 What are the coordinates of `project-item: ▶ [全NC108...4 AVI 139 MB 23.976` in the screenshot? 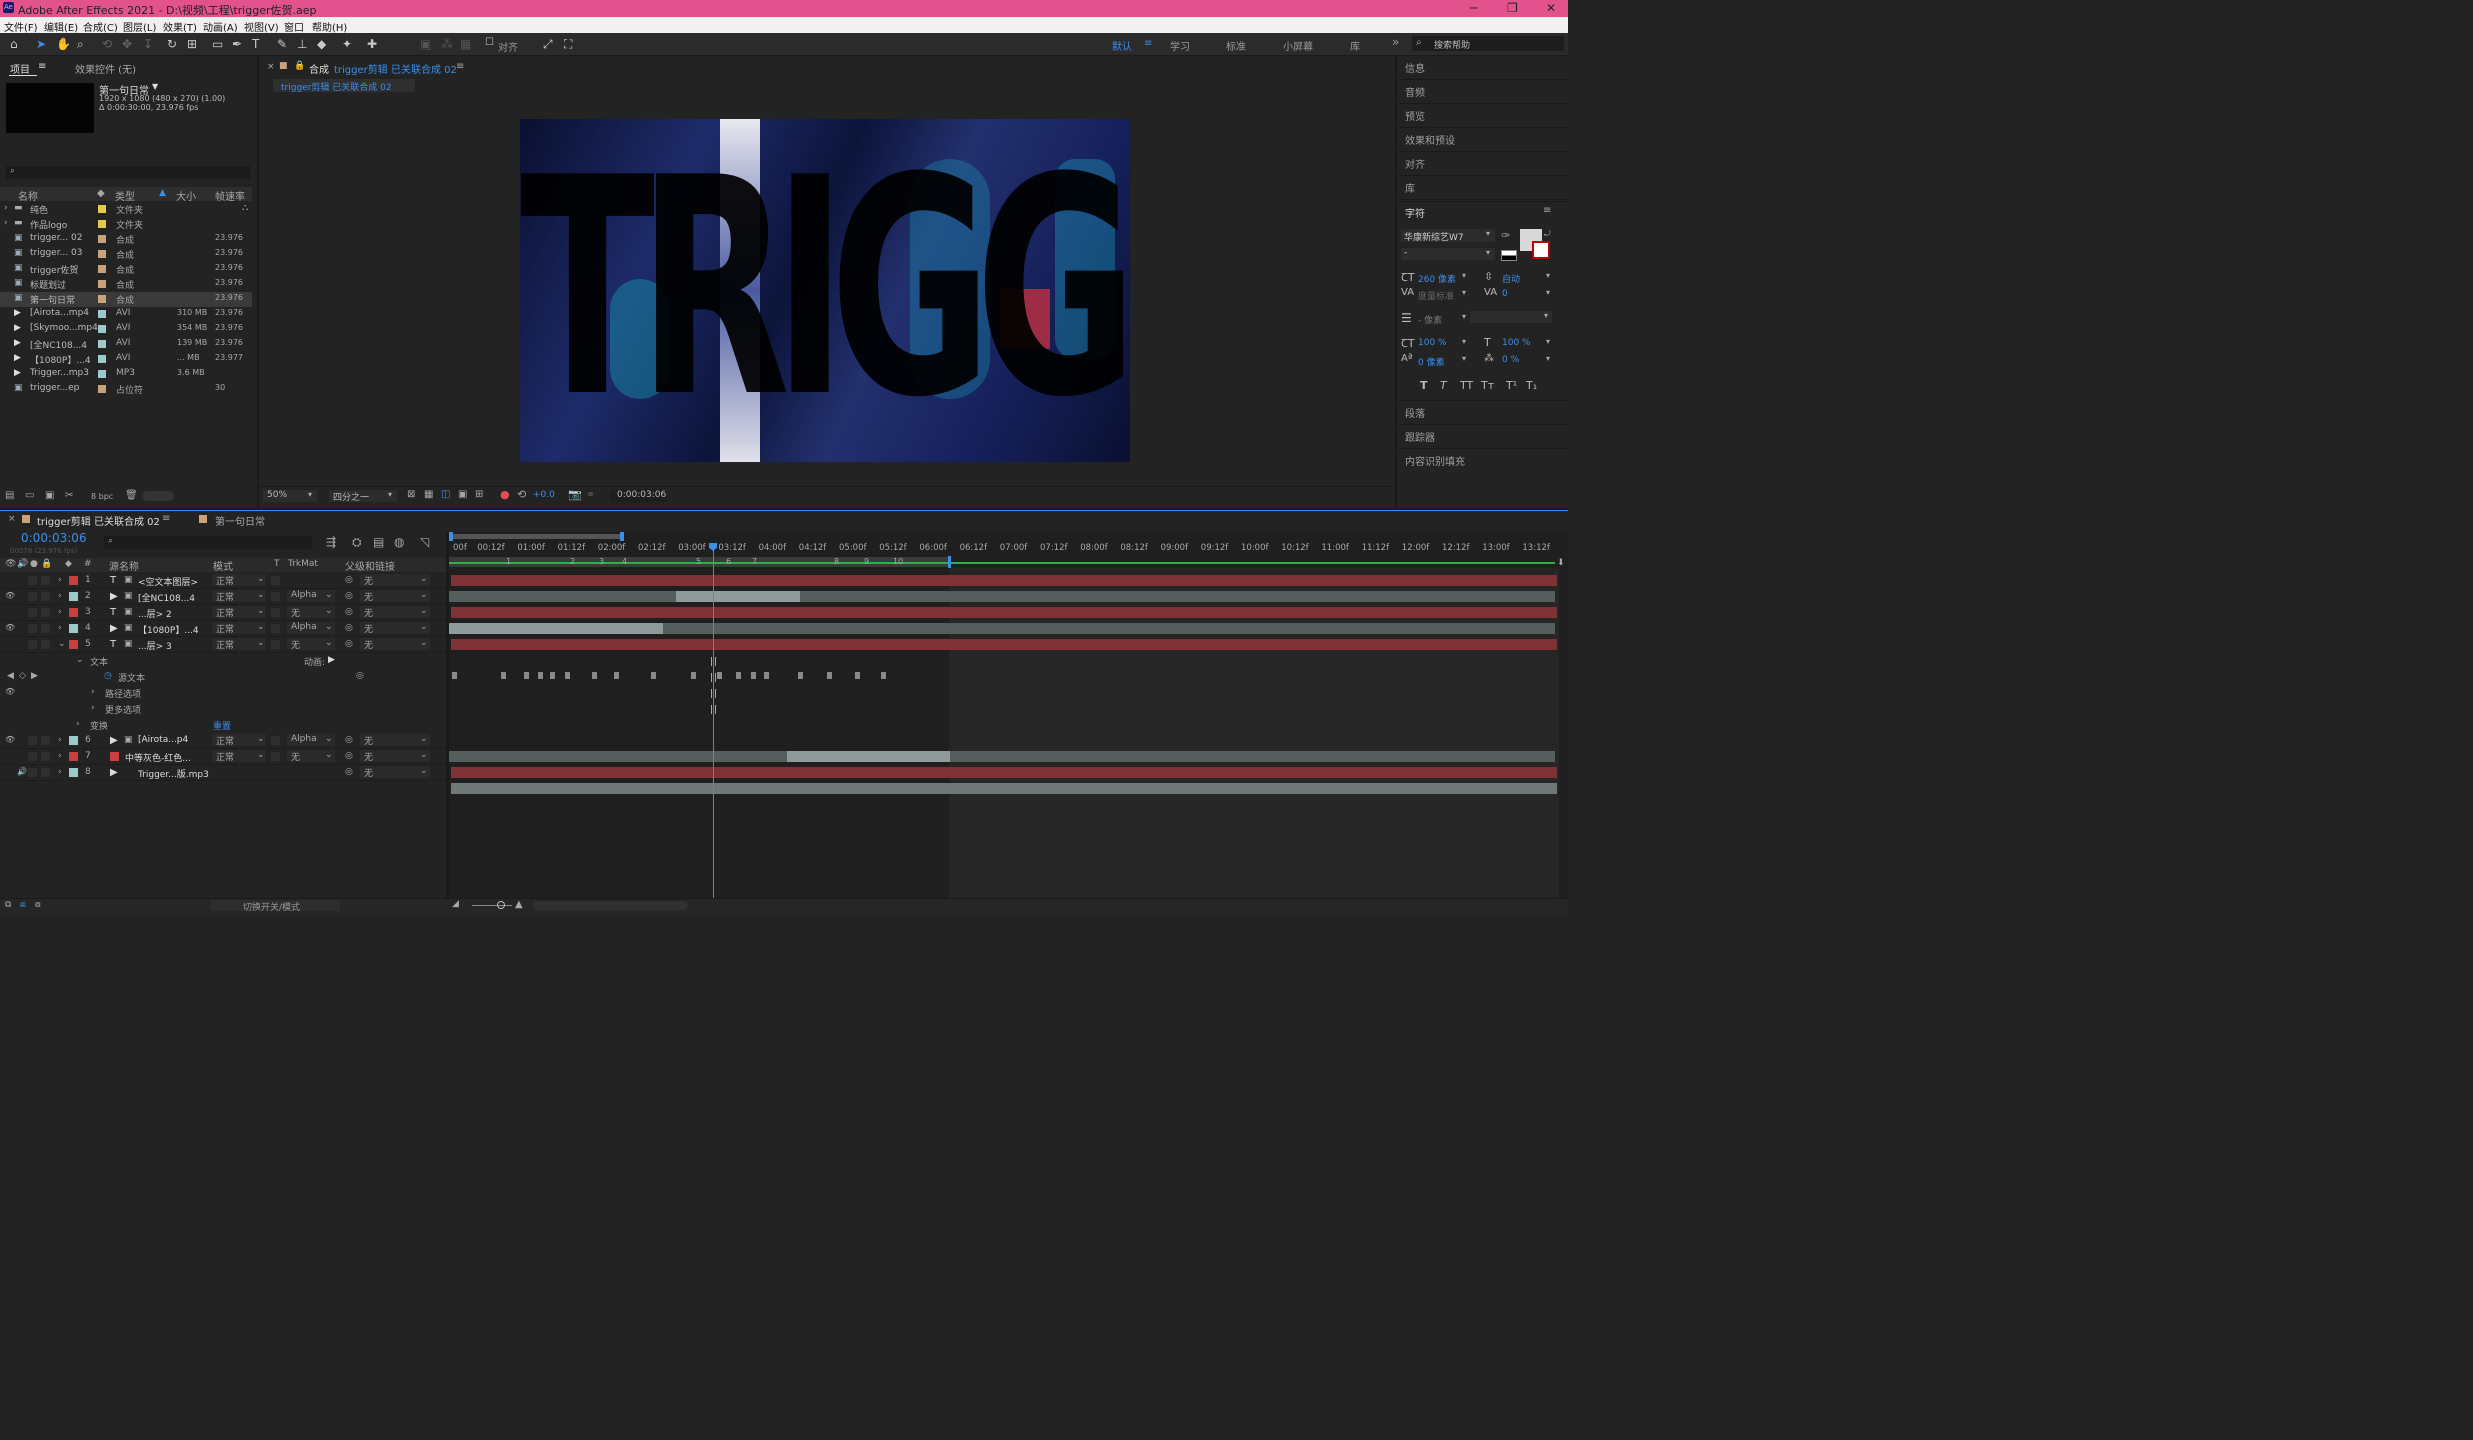 It's located at (126, 344).